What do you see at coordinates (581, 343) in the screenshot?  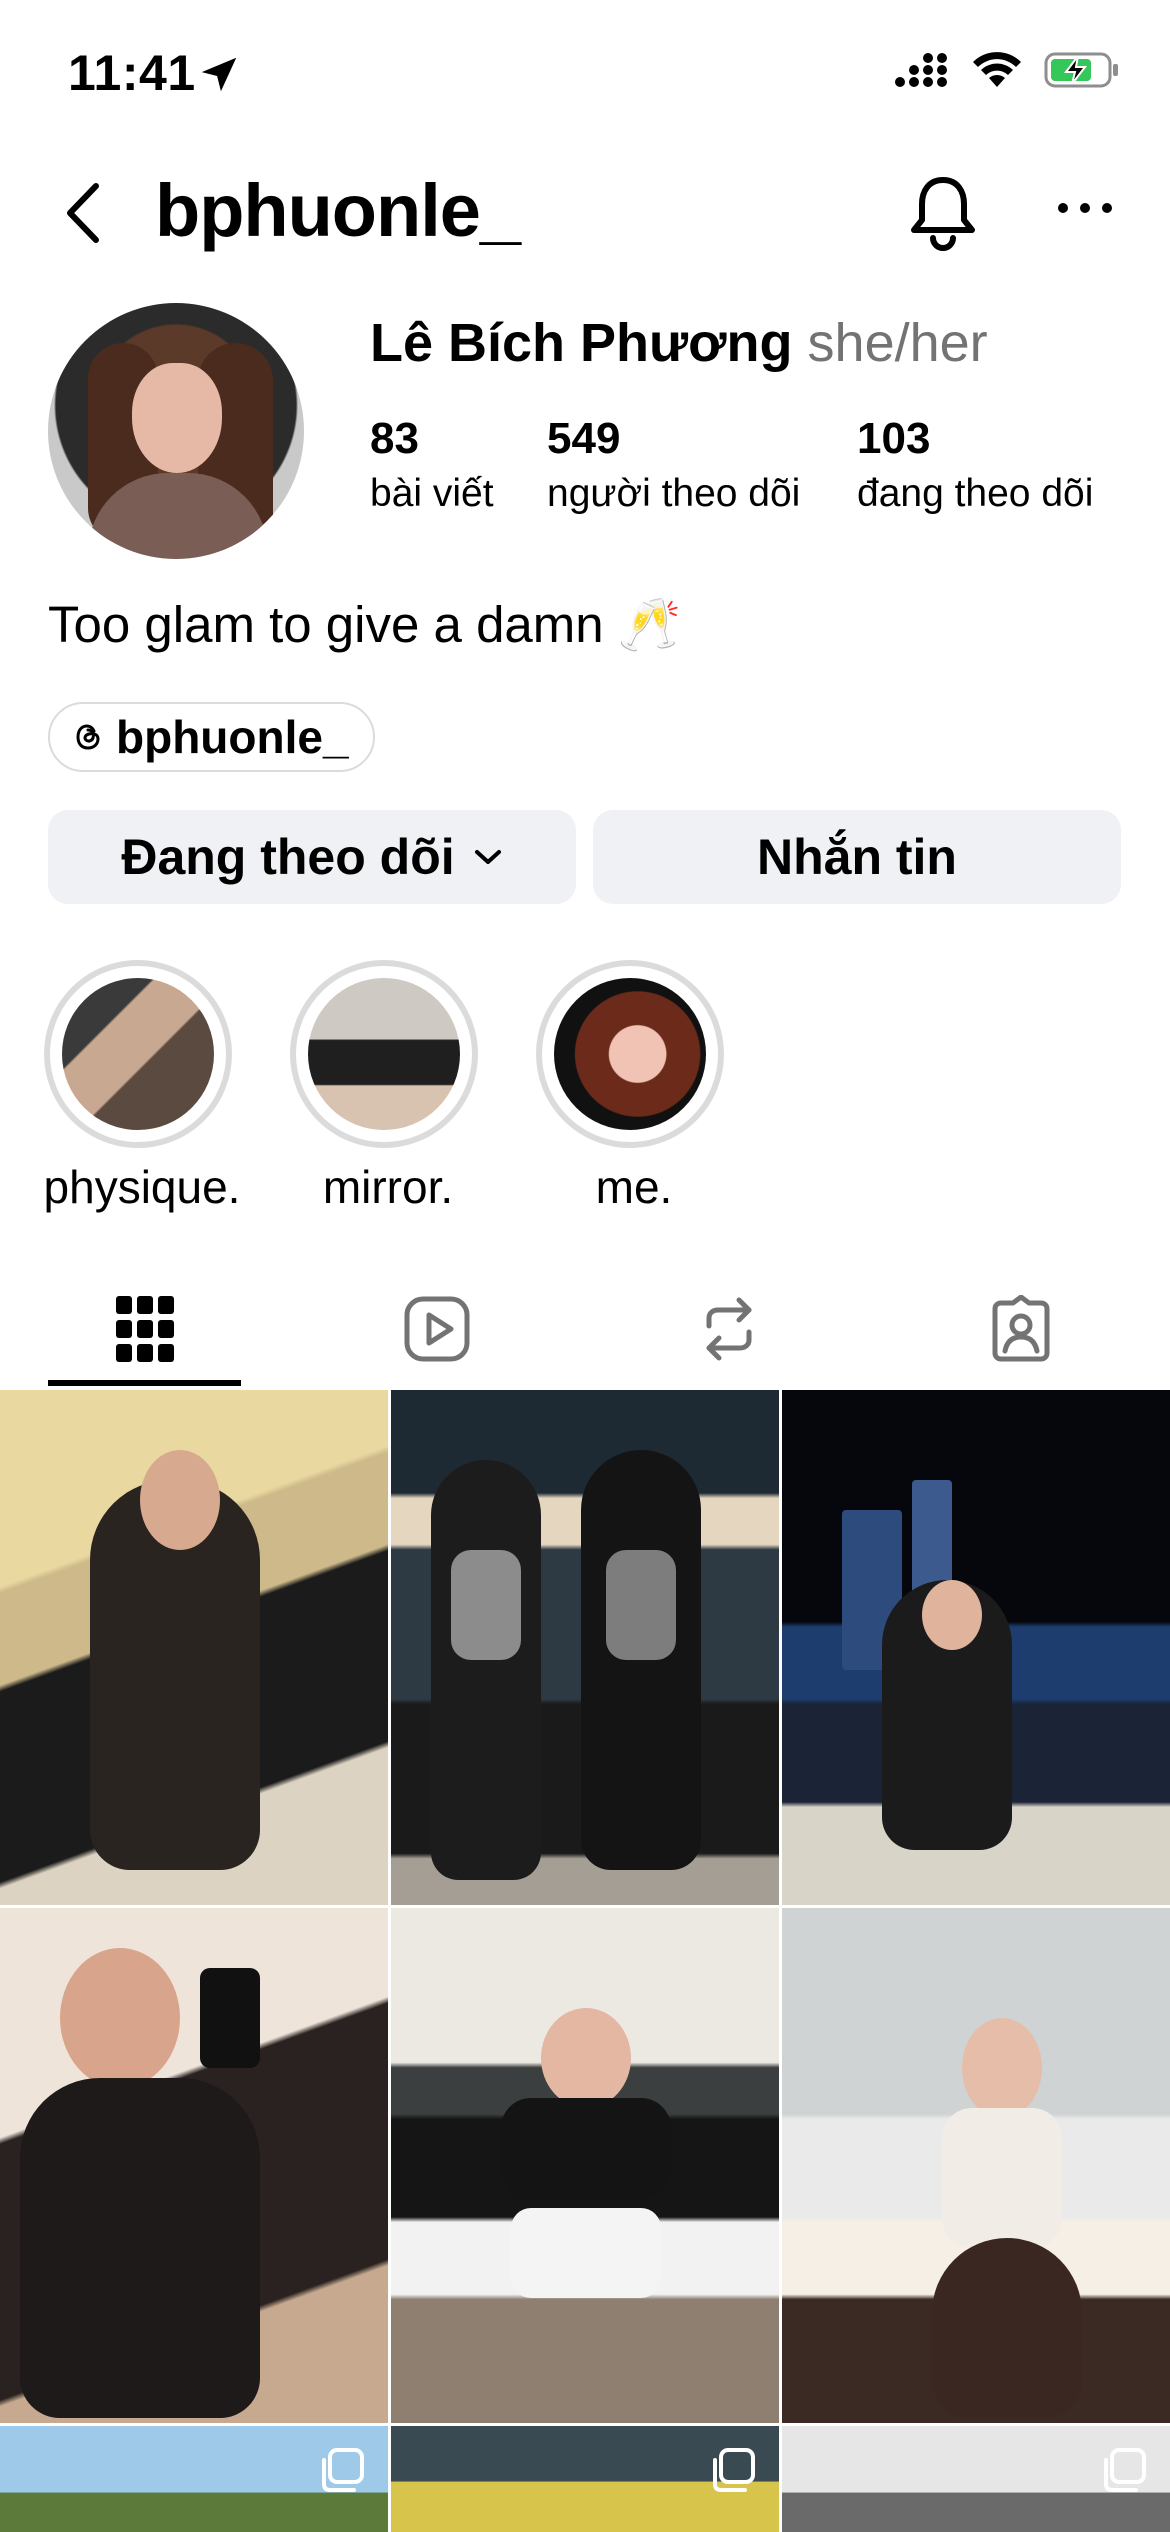 I see `full-name-text: Lê Bích Phương` at bounding box center [581, 343].